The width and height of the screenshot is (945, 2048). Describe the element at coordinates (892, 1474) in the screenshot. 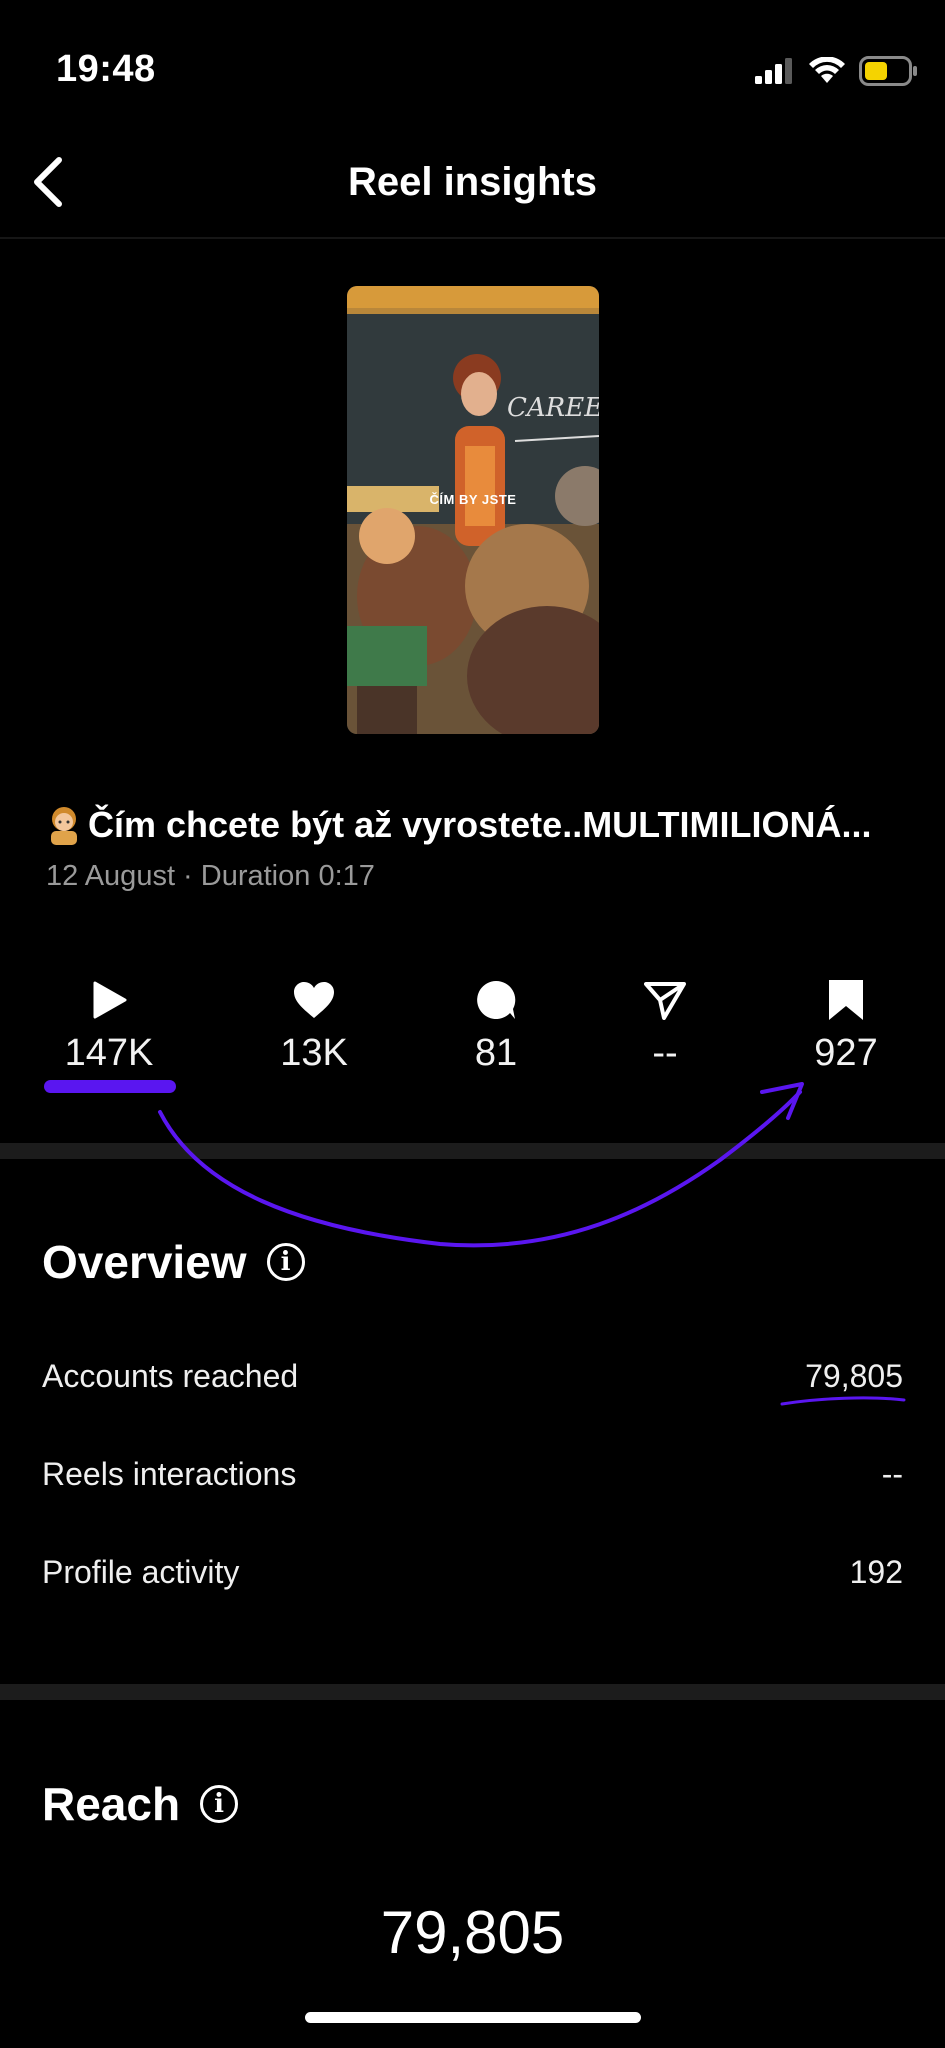

I see `row-value: --` at that location.